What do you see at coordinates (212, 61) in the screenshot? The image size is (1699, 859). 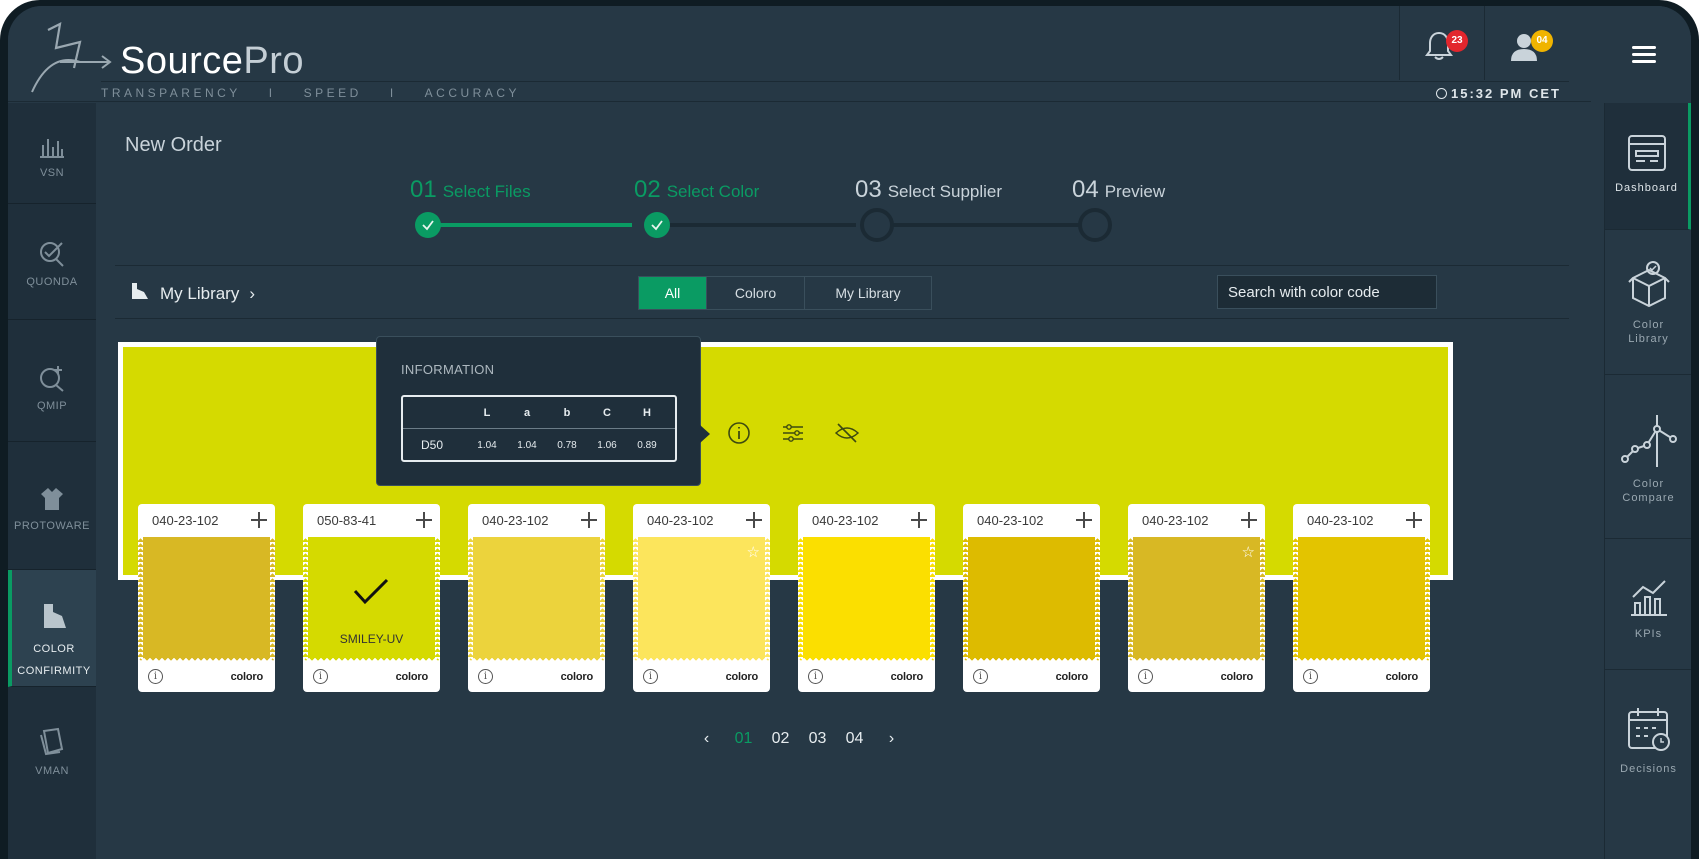 I see `brand-name: SourcePro` at bounding box center [212, 61].